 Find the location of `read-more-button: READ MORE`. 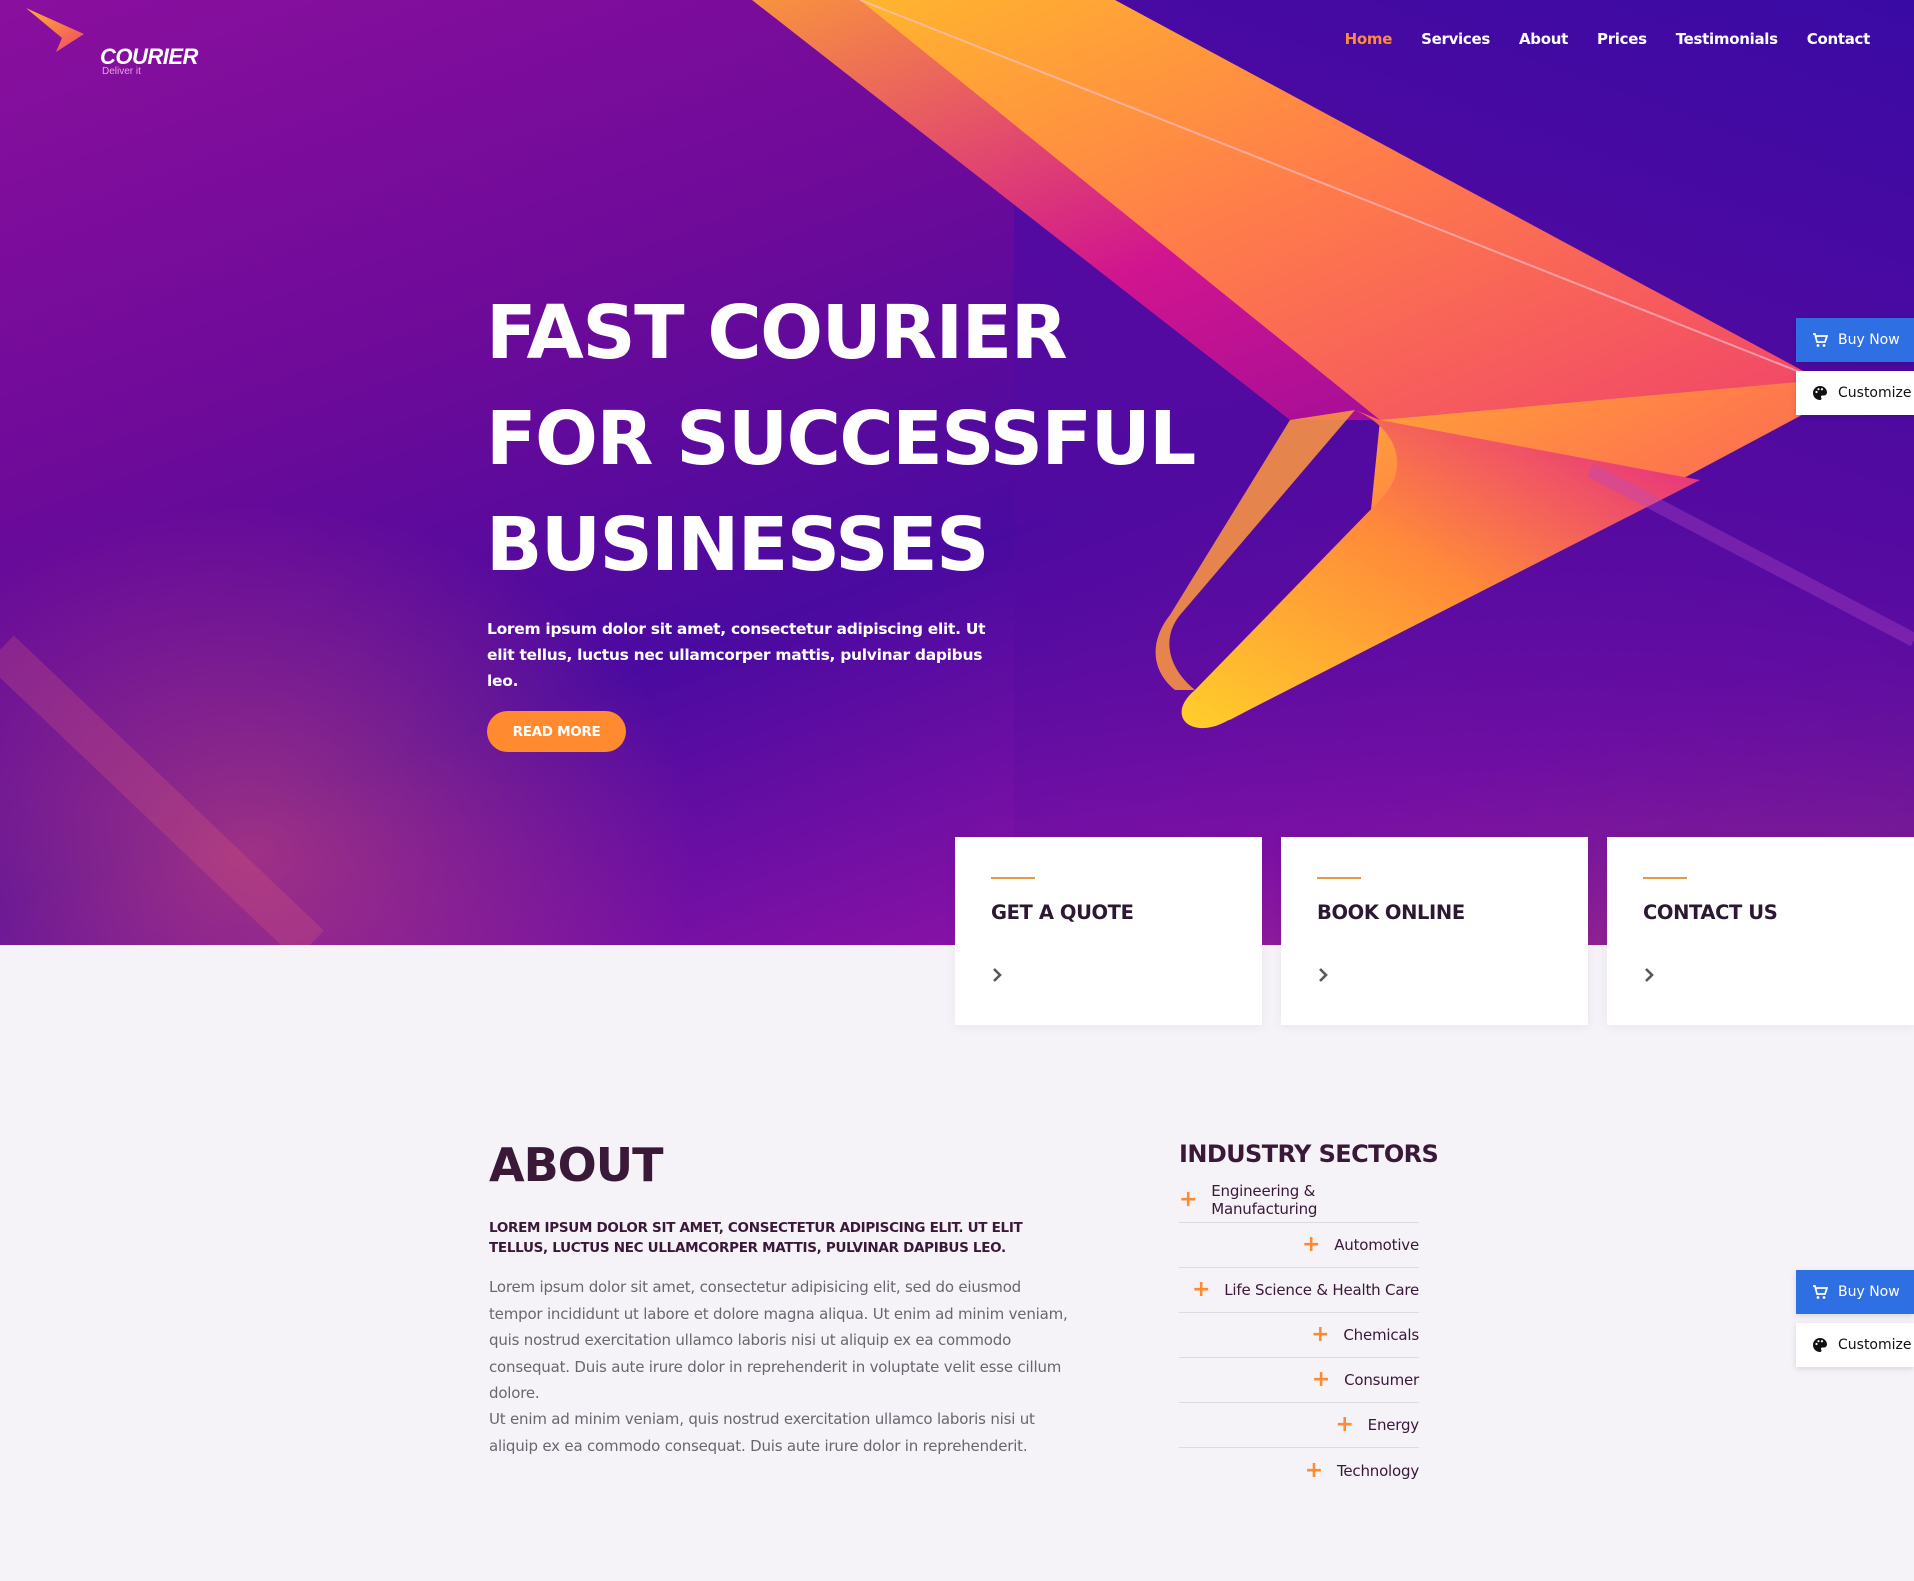

read-more-button: READ MORE is located at coordinates (556, 731).